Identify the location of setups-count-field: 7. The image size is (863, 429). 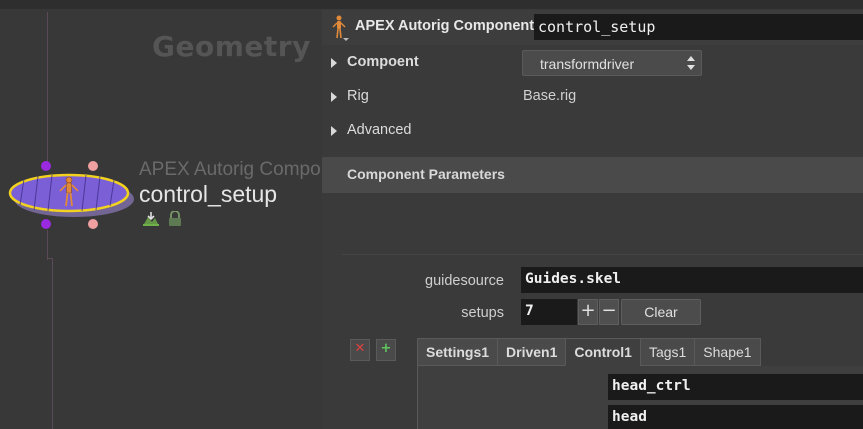
(549, 312).